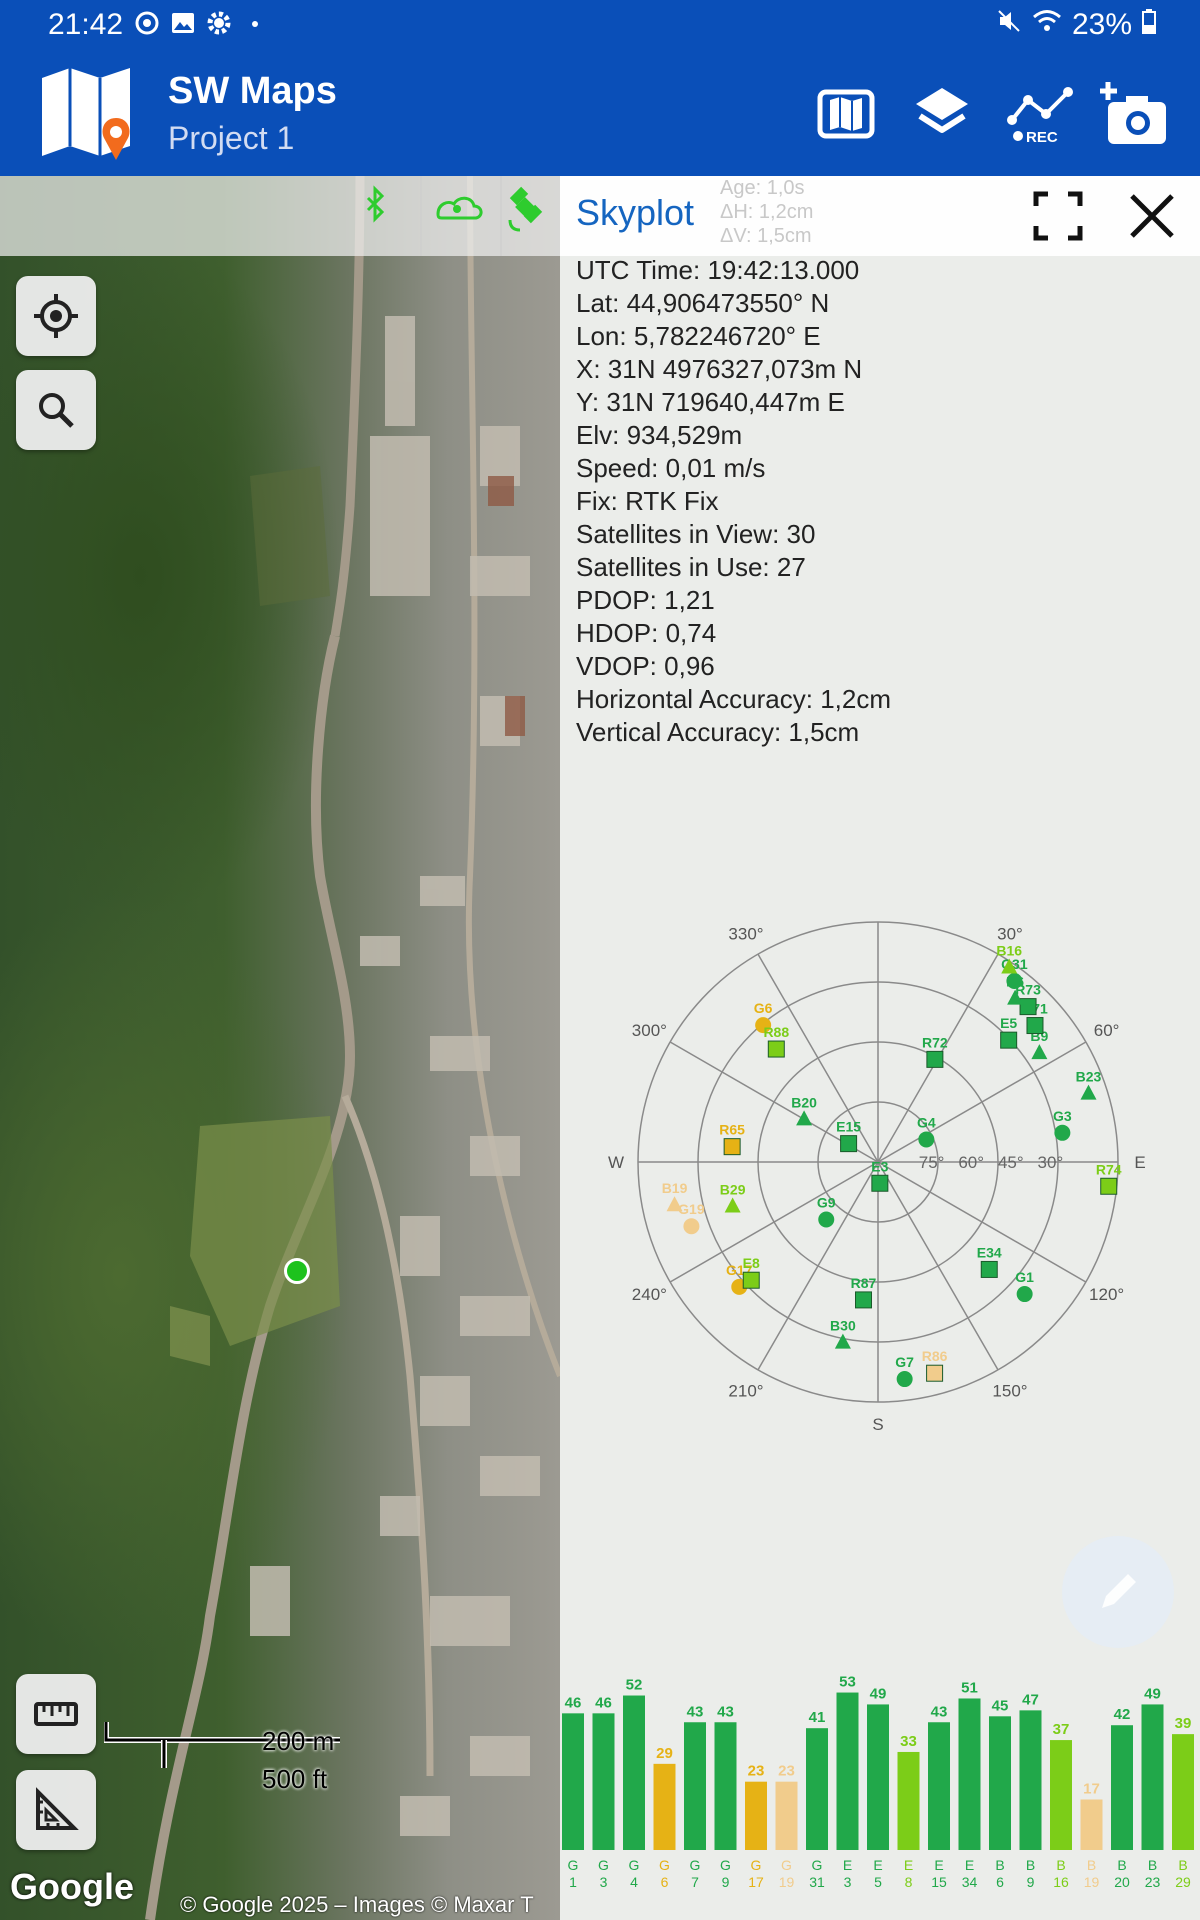  I want to click on snr-value-label: 37, so click(1061, 1729).